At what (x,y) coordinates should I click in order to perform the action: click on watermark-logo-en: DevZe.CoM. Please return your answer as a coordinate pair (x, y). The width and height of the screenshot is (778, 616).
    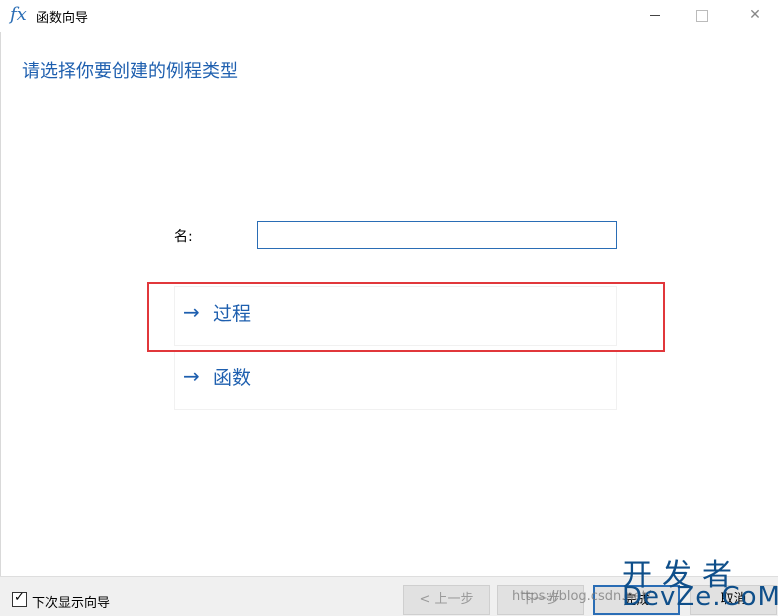
    Looking at the image, I should click on (700, 597).